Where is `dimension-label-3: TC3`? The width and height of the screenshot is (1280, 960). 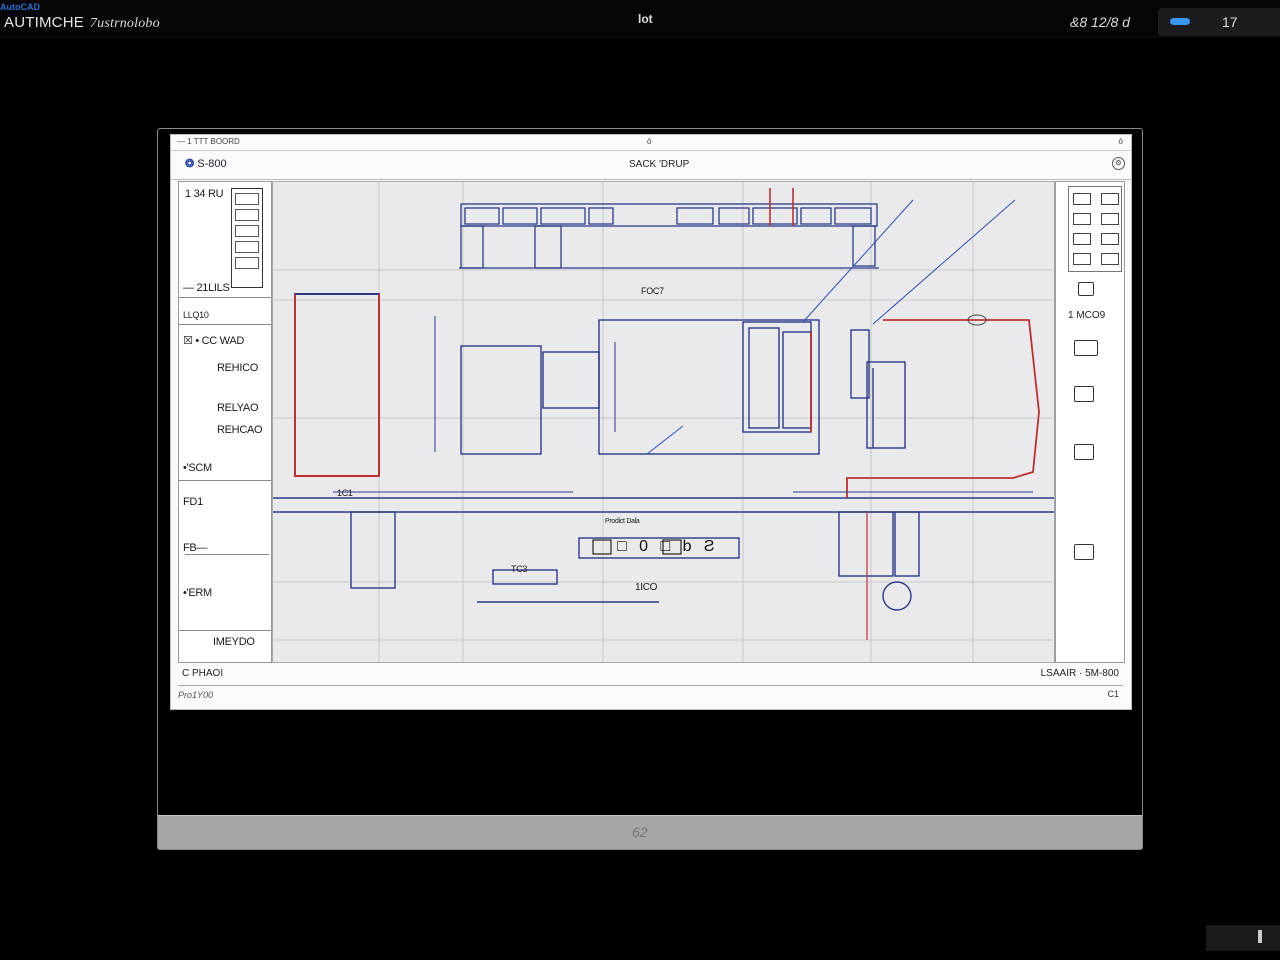 dimension-label-3: TC3 is located at coordinates (519, 569).